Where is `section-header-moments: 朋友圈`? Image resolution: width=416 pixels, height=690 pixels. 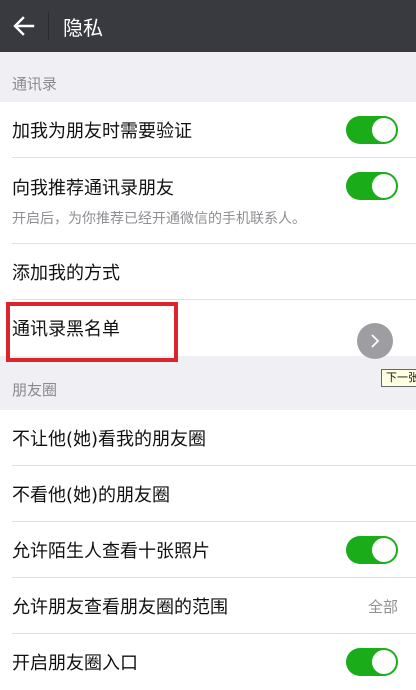 section-header-moments: 朋友圈 is located at coordinates (35, 390).